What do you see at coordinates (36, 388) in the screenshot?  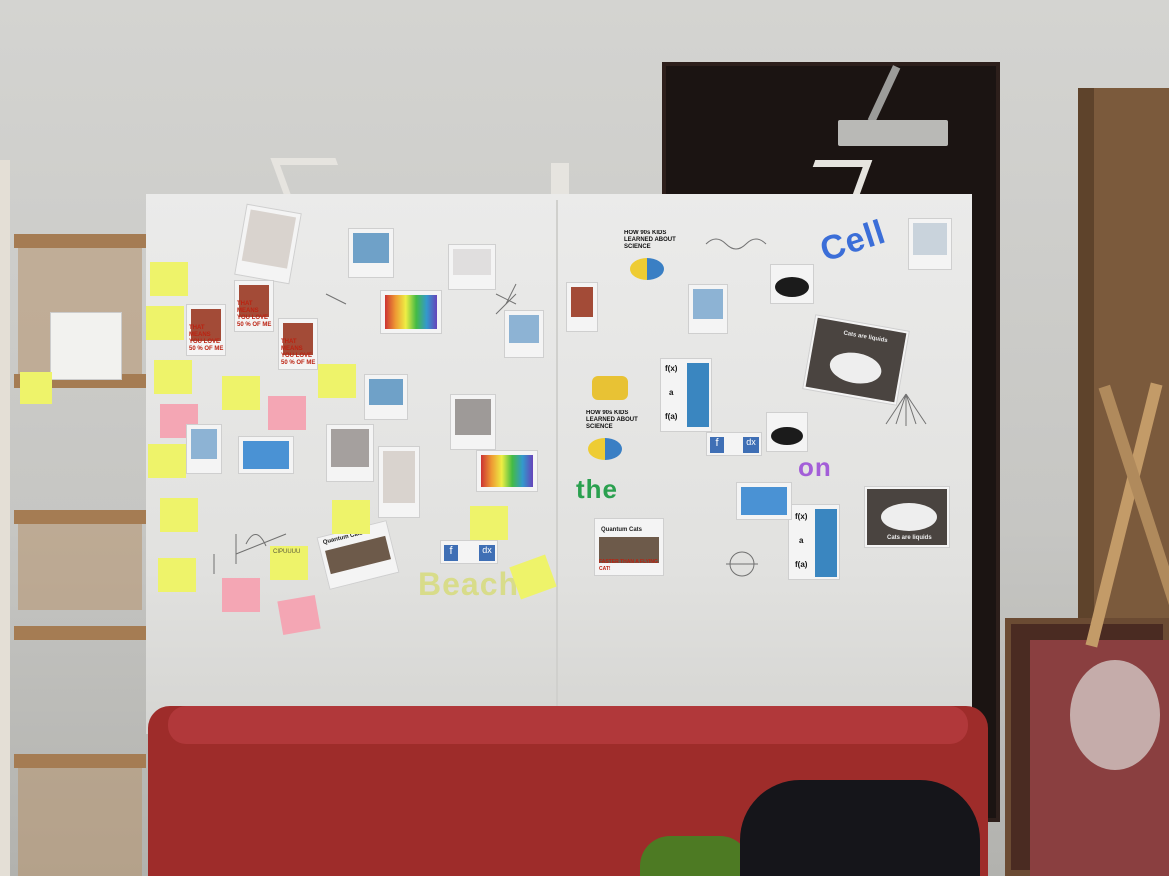 I see `shelf-sticky-note` at bounding box center [36, 388].